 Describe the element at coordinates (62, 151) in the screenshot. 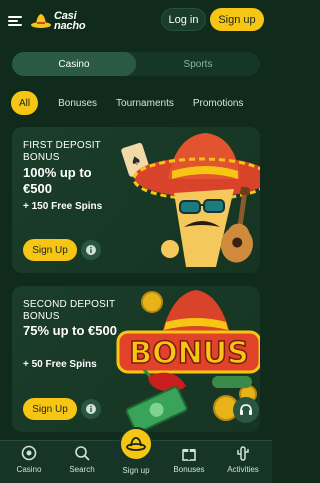

I see `card-title: FIRST DEPOSIT BONUS` at that location.